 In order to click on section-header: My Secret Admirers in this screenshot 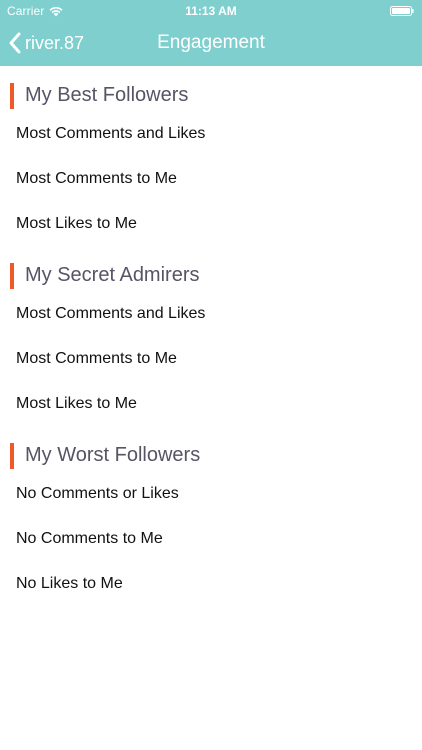, I will do `click(211, 276)`.